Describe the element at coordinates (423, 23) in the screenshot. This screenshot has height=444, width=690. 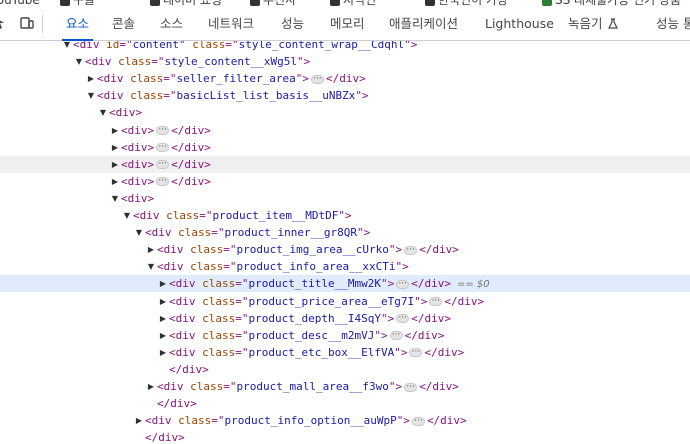
I see `tab-item-6: 애플리케이션` at that location.